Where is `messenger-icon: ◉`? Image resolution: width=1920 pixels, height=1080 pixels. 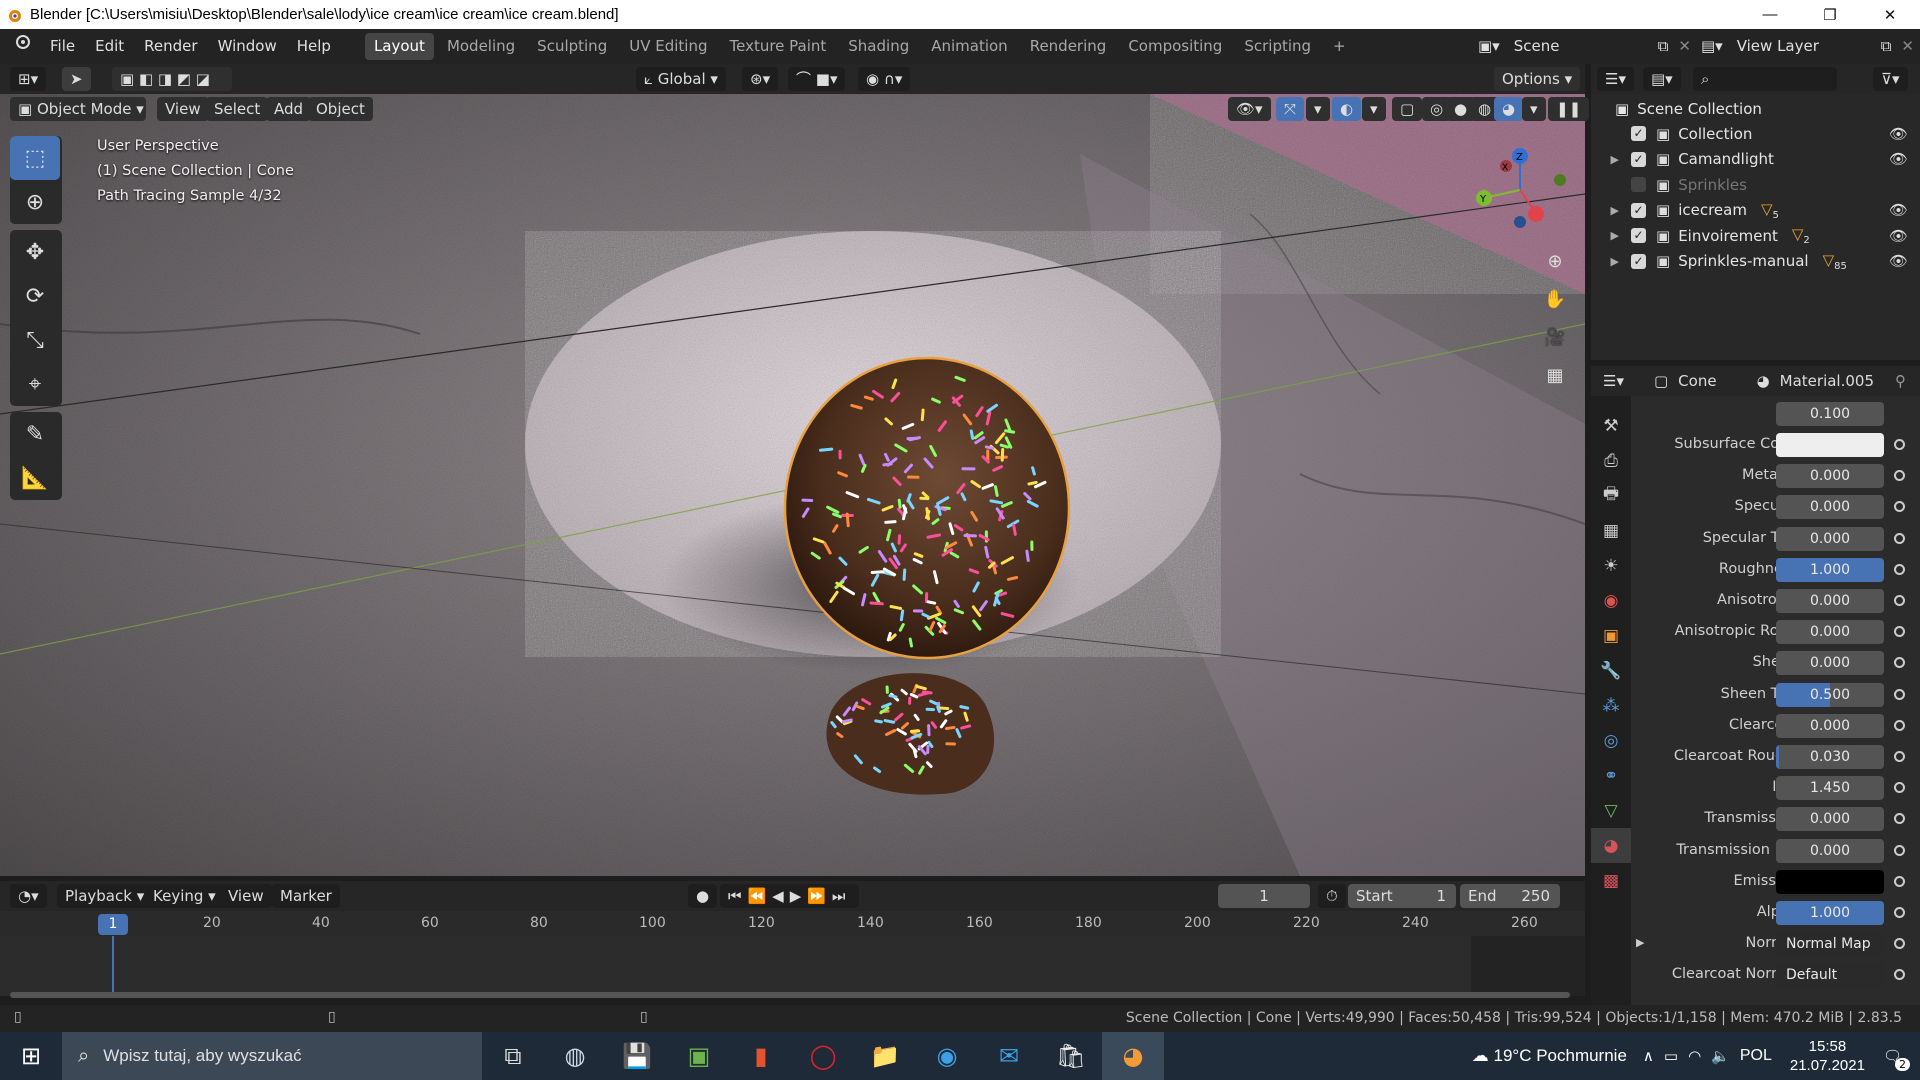
messenger-icon: ◉ is located at coordinates (947, 1056).